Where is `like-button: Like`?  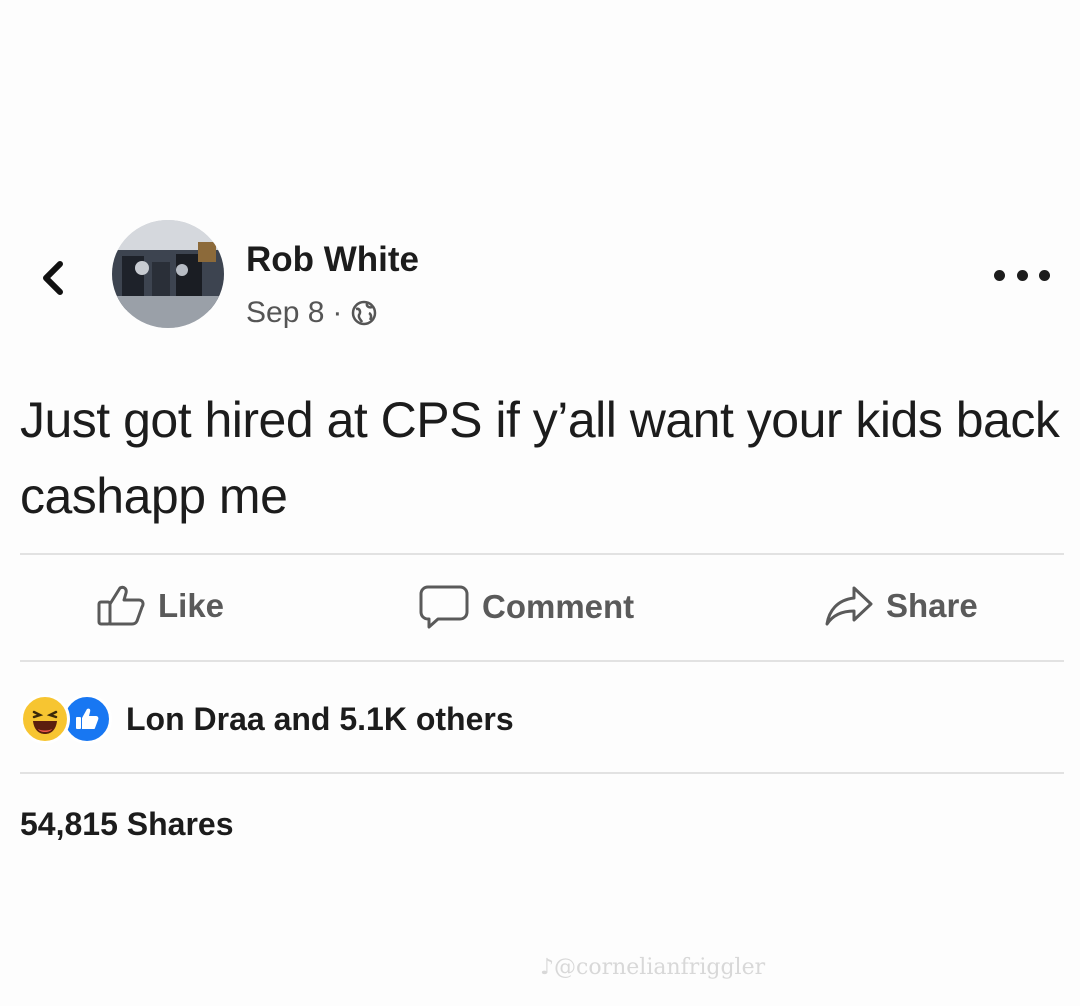
like-button: Like is located at coordinates (160, 606).